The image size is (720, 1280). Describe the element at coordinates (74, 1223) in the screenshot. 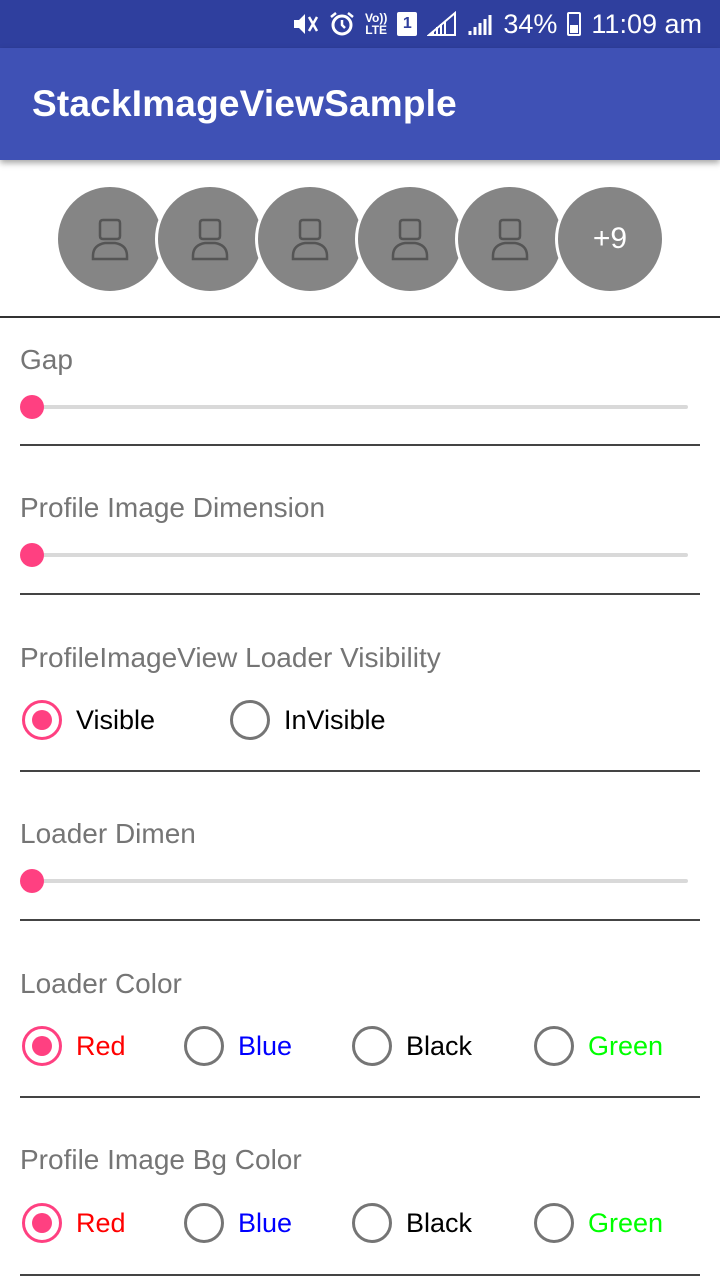

I see `bg-color-red: Red` at that location.